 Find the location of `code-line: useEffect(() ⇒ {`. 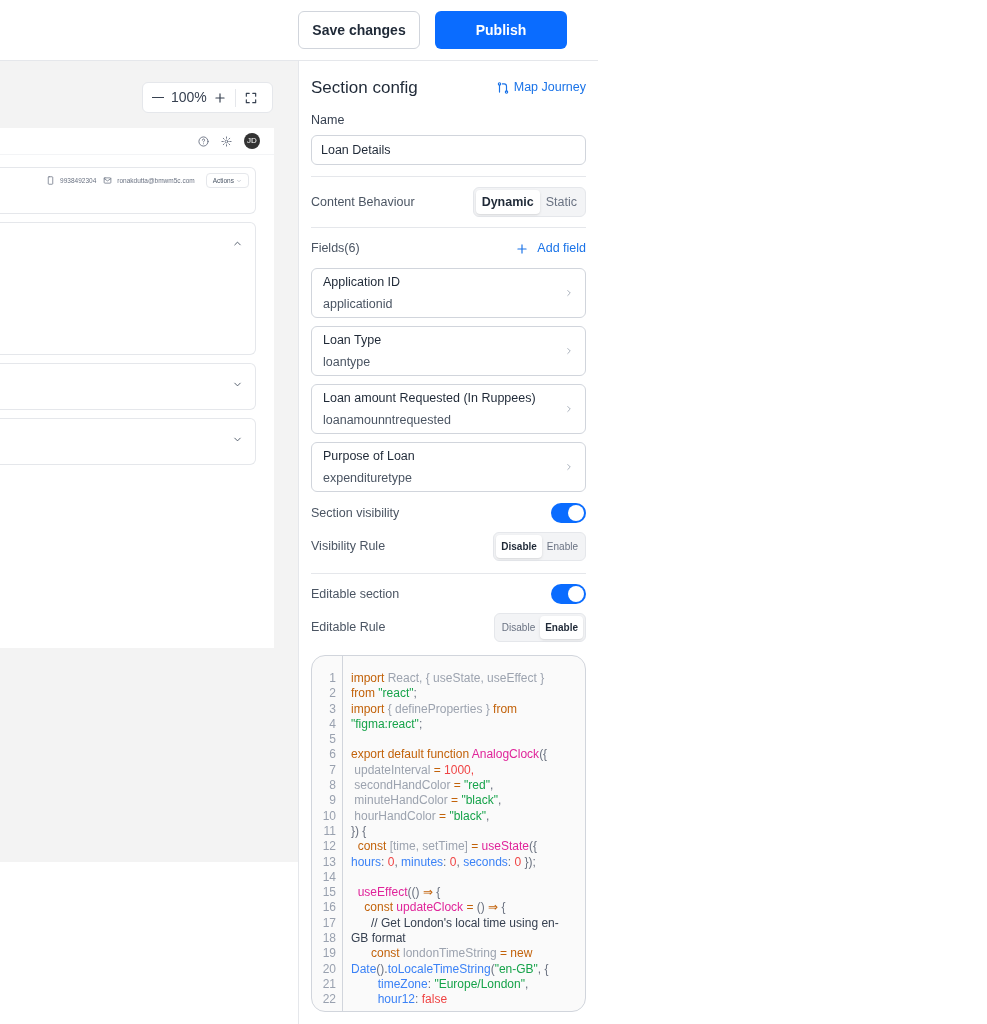

code-line: useEffect(() ⇒ { is located at coordinates (399, 893).